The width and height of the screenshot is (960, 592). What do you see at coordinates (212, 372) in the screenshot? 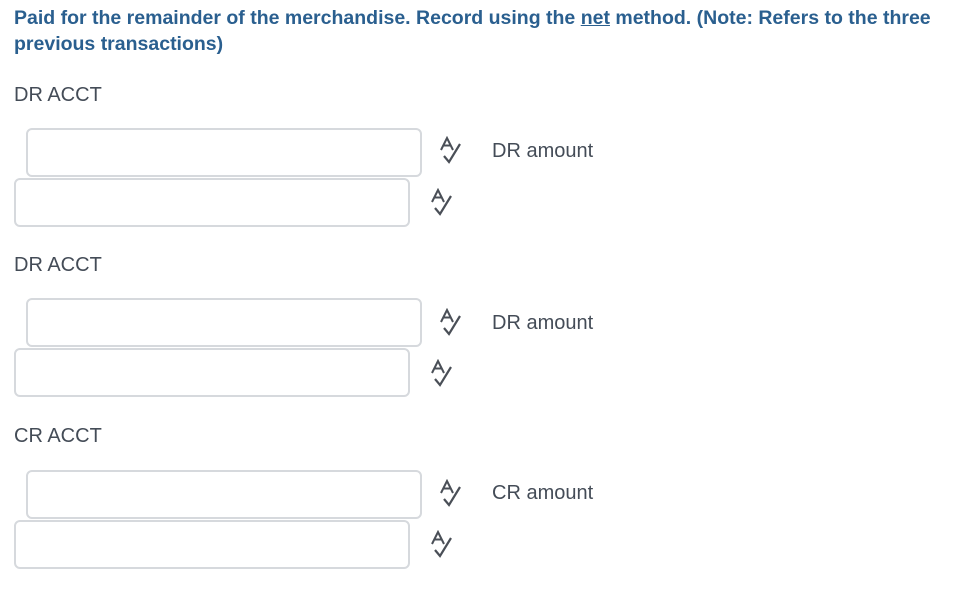
I see `entry-2-amount-input` at bounding box center [212, 372].